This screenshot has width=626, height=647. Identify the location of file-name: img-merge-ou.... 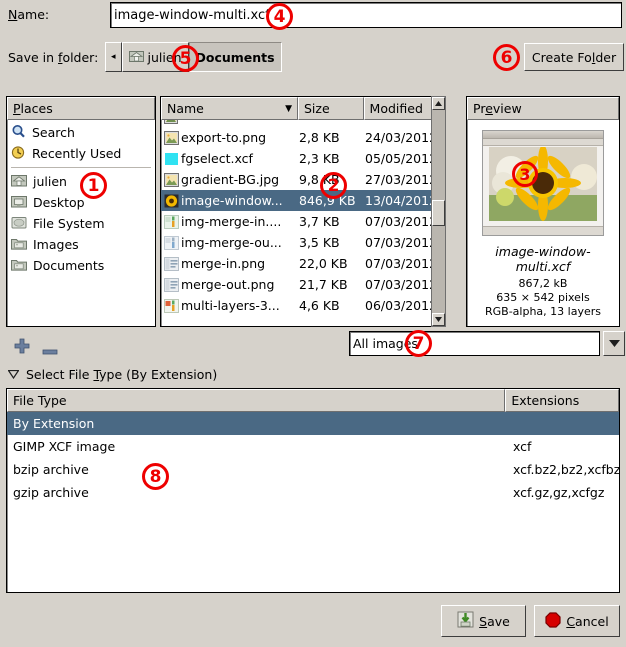
(231, 242).